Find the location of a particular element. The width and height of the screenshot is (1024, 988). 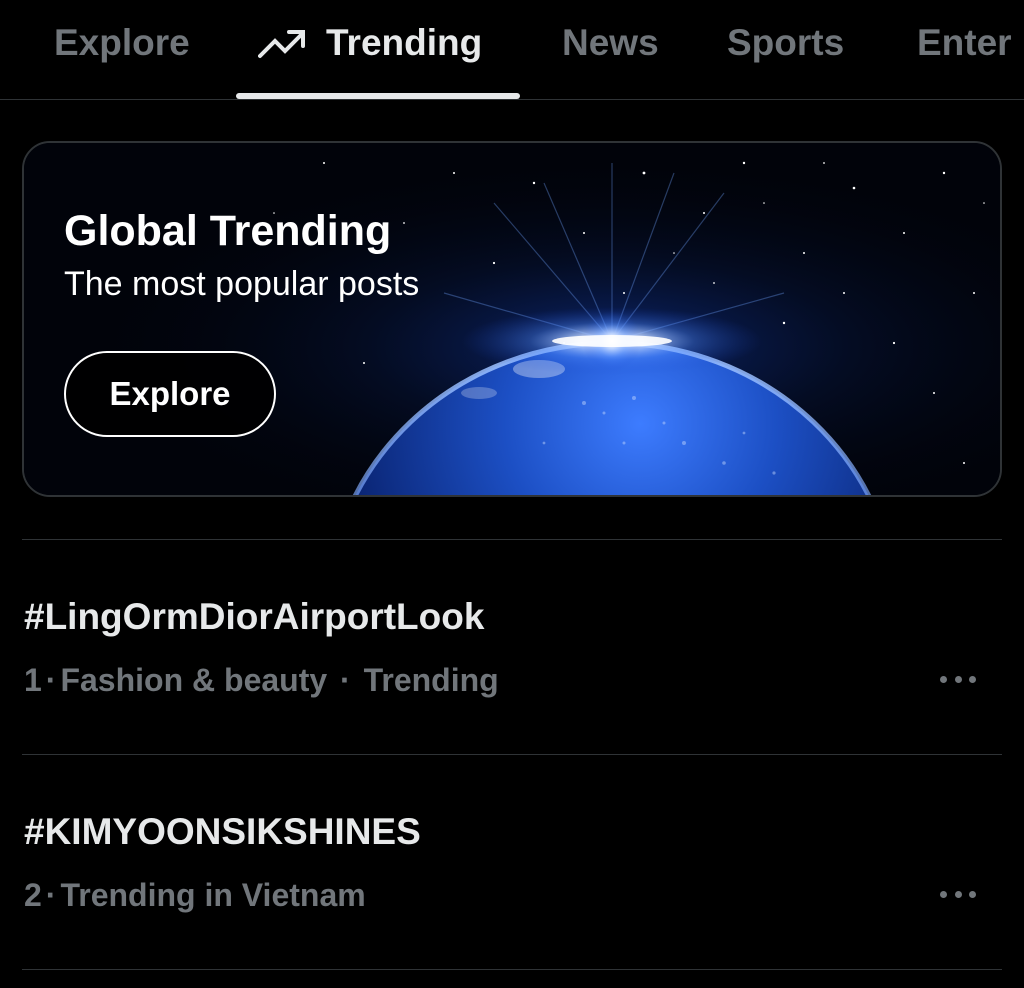

banner-title: Global Trending is located at coordinates (228, 231).